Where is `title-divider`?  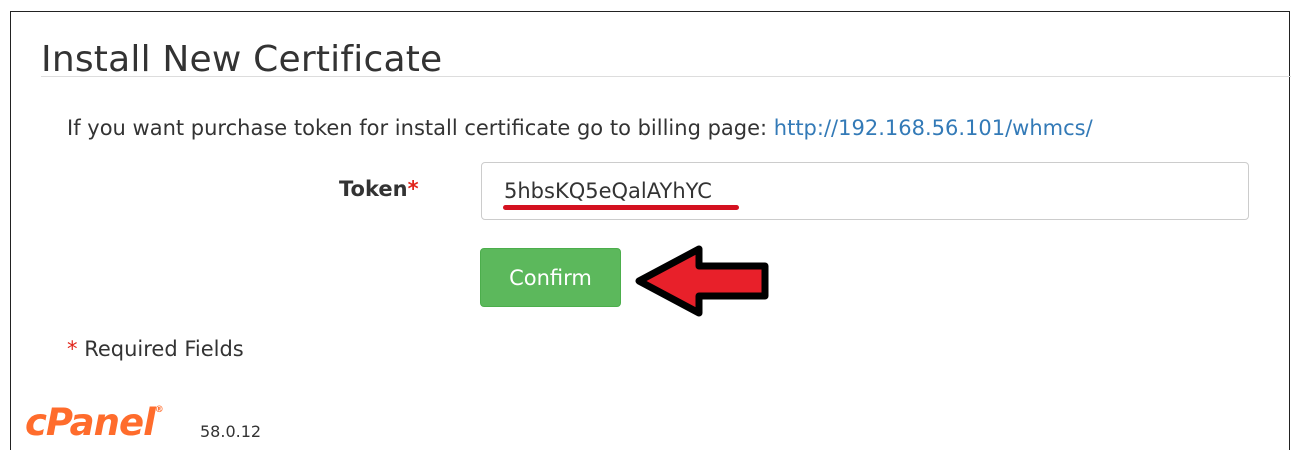
title-divider is located at coordinates (666, 76).